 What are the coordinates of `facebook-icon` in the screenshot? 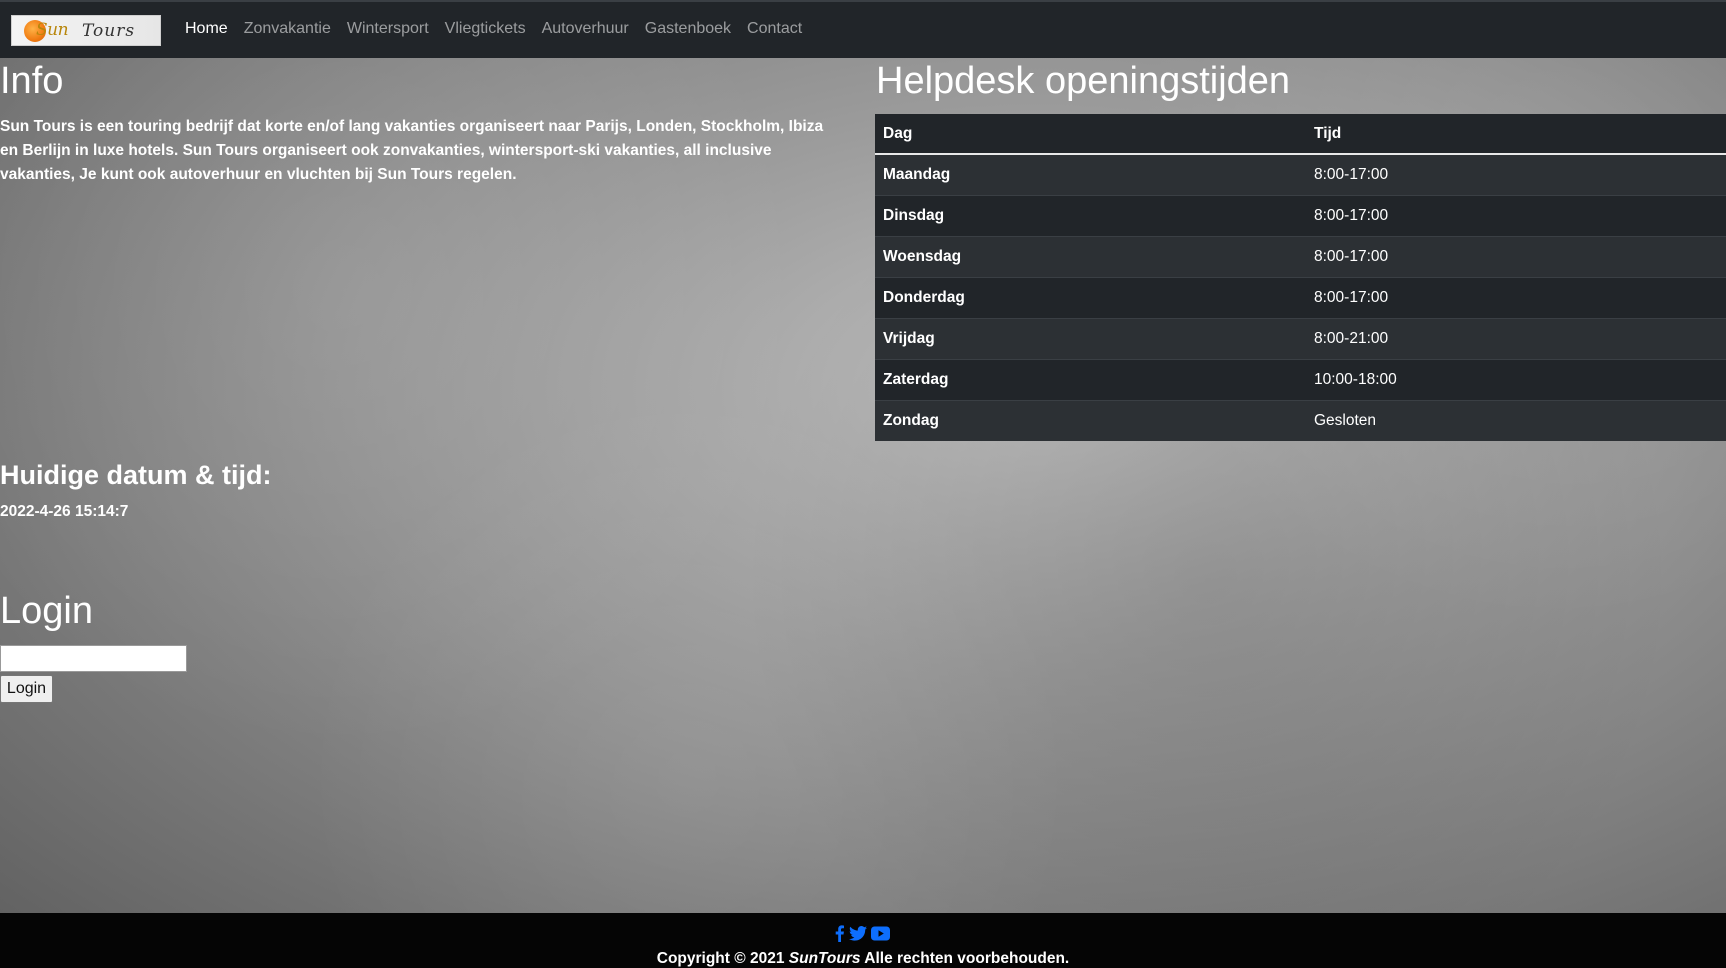 It's located at (839, 936).